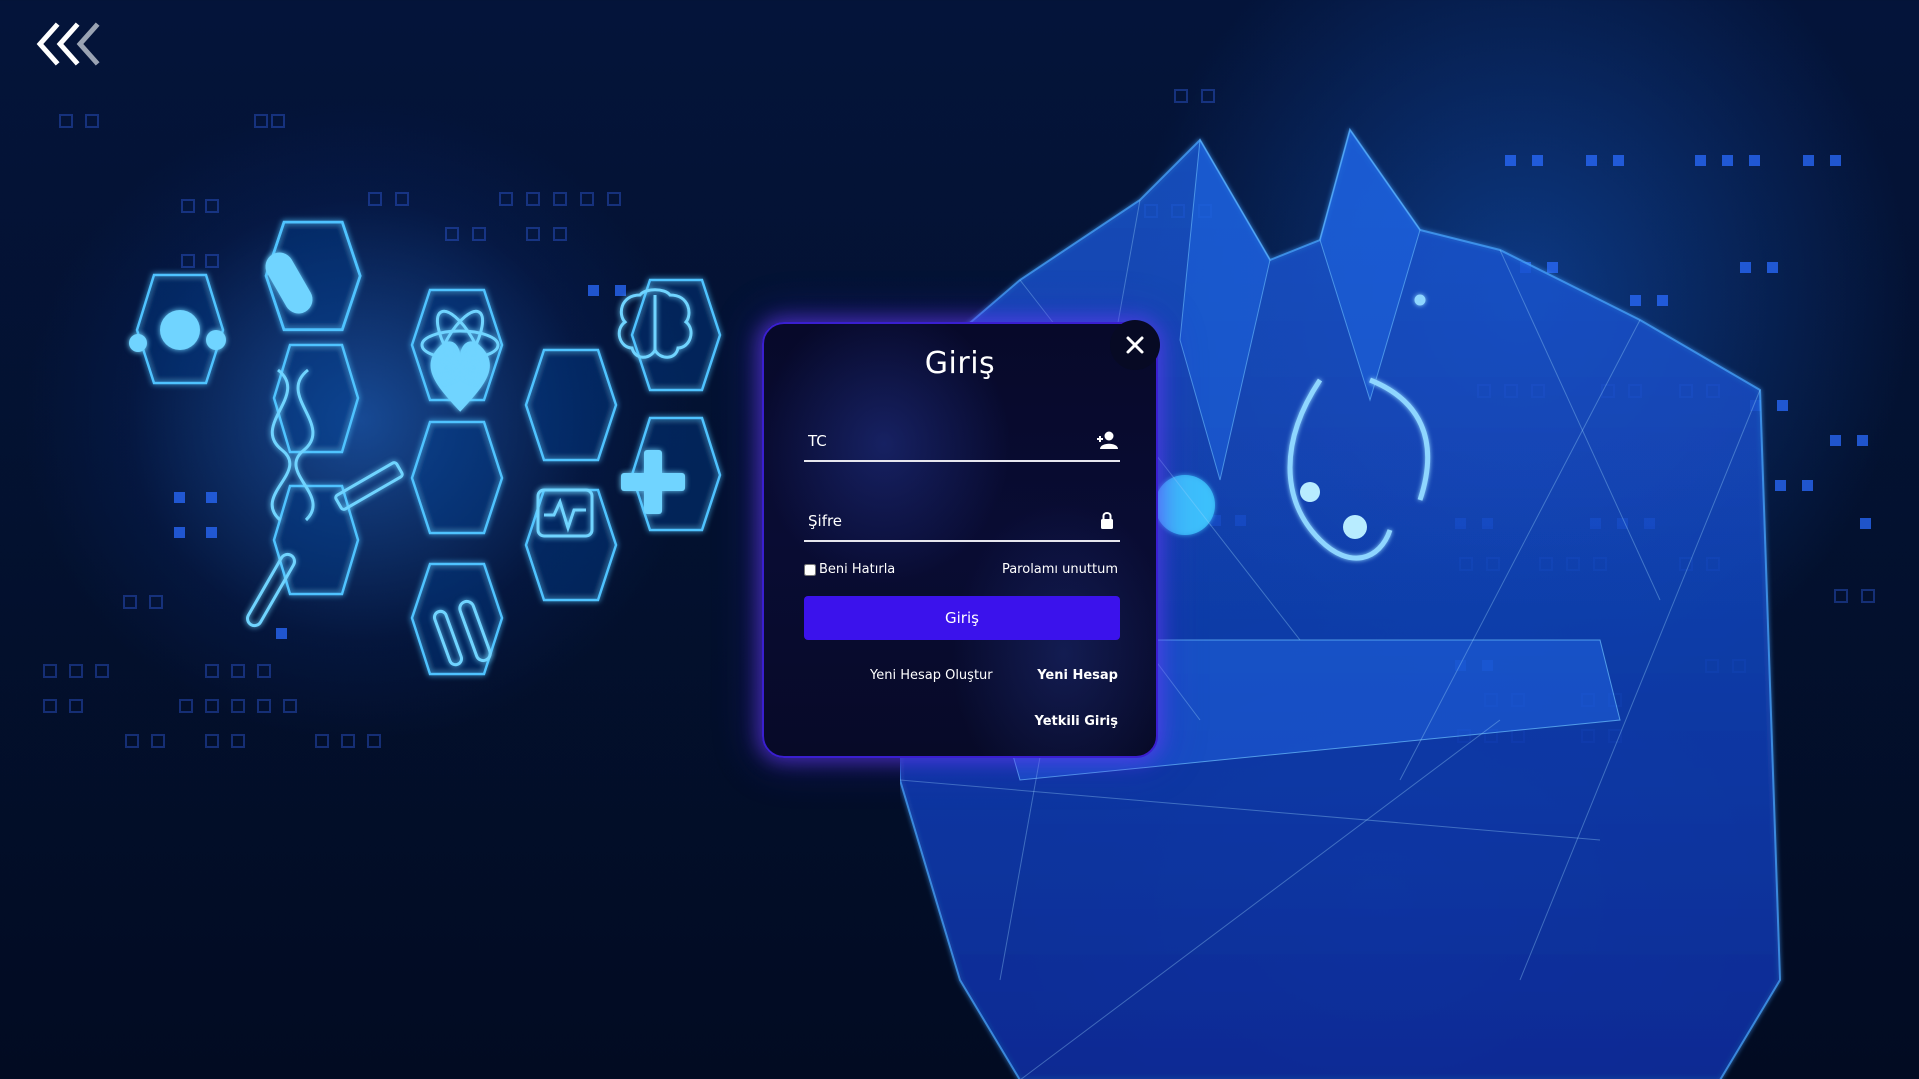  What do you see at coordinates (960, 363) in the screenshot?
I see `login-title: Giriş` at bounding box center [960, 363].